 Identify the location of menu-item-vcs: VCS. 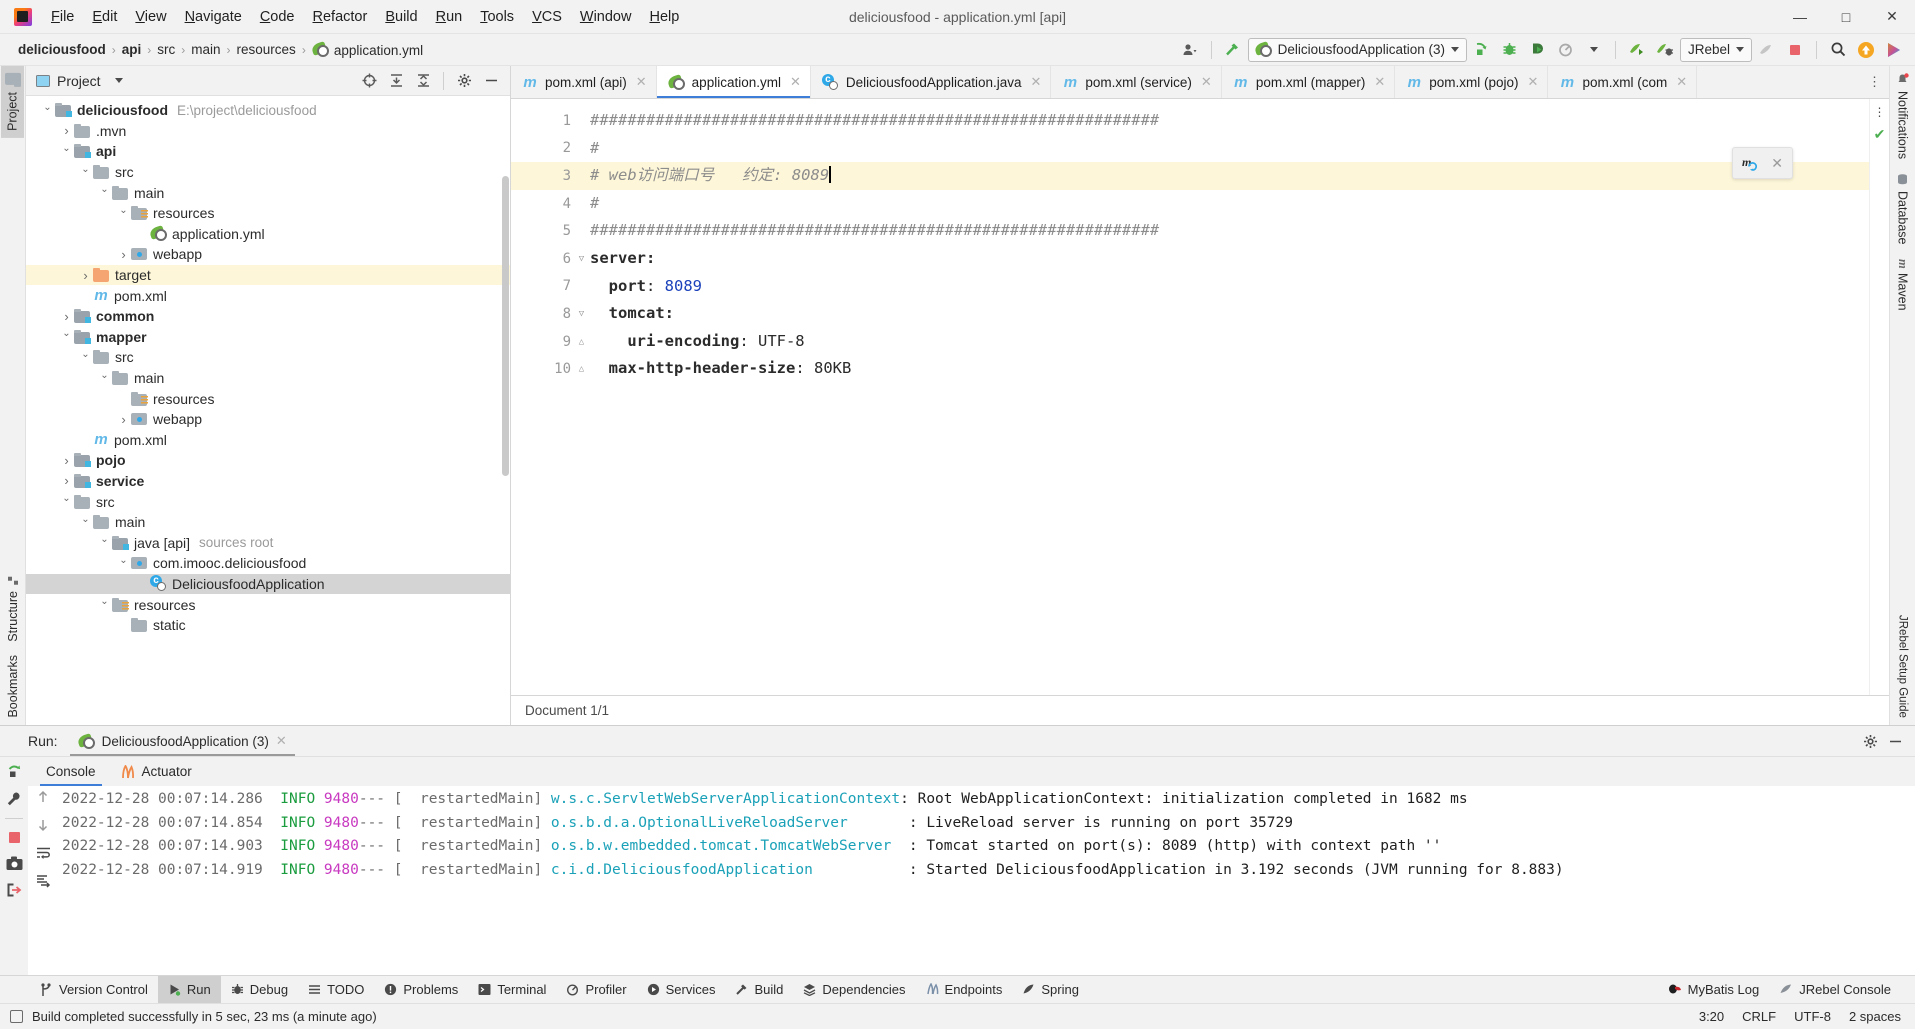
(547, 17).